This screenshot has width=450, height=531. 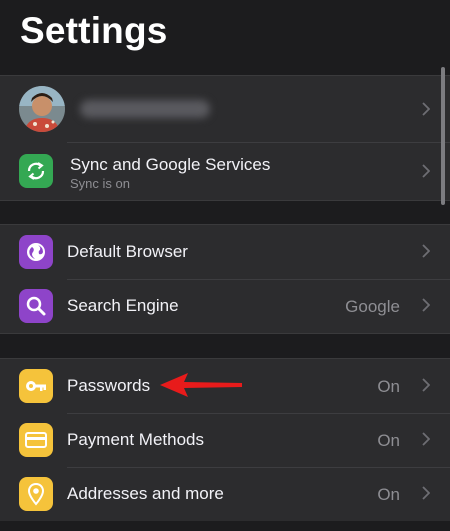 I want to click on globe-icon, so click(x=36, y=252).